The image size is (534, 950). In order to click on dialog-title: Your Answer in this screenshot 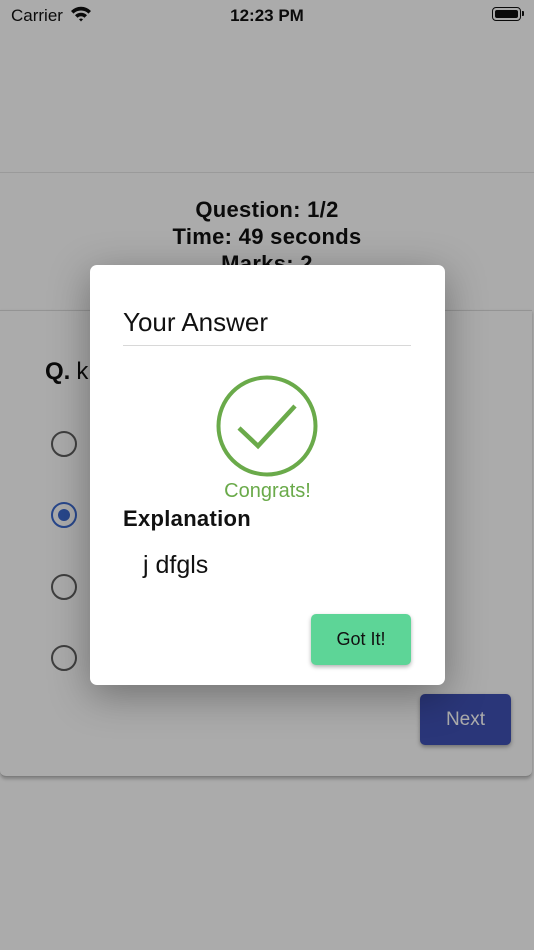, I will do `click(196, 322)`.